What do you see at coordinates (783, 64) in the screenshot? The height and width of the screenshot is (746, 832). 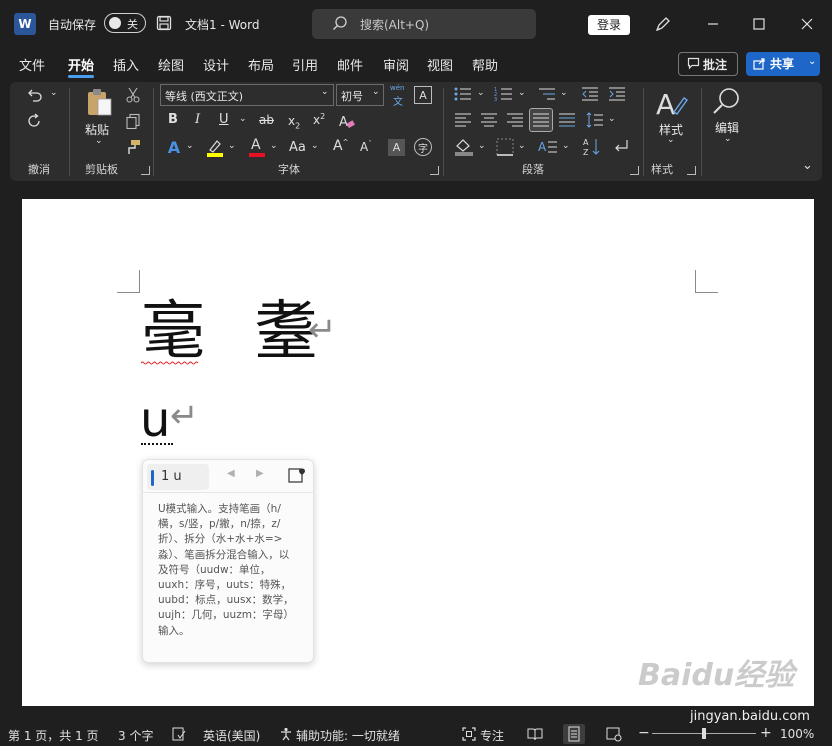 I see `share-button: 共享 ⌄` at bounding box center [783, 64].